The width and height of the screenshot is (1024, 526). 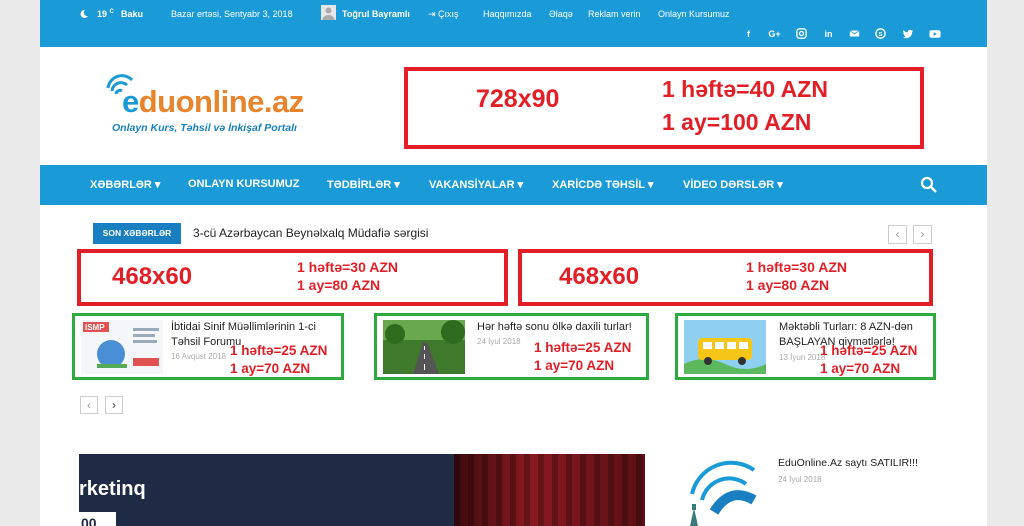 What do you see at coordinates (84, 13) in the screenshot?
I see `moon-icon` at bounding box center [84, 13].